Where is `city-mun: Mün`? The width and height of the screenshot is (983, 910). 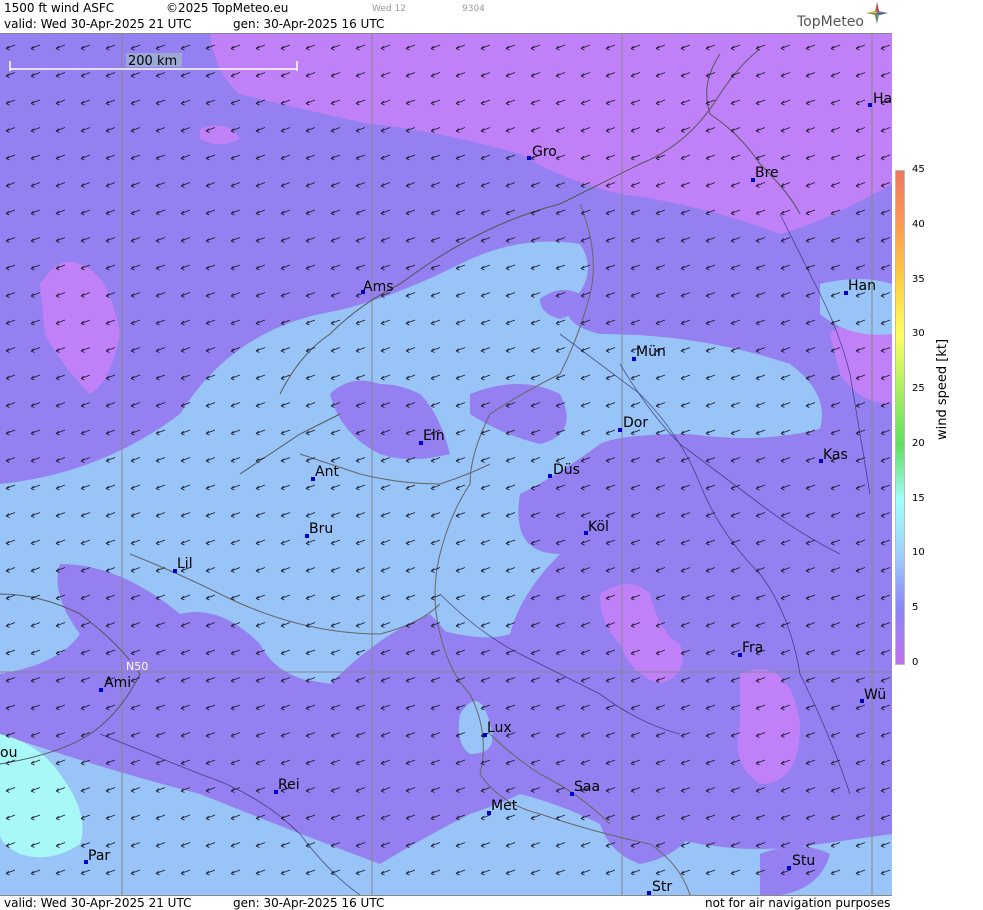 city-mun: Mün is located at coordinates (649, 352).